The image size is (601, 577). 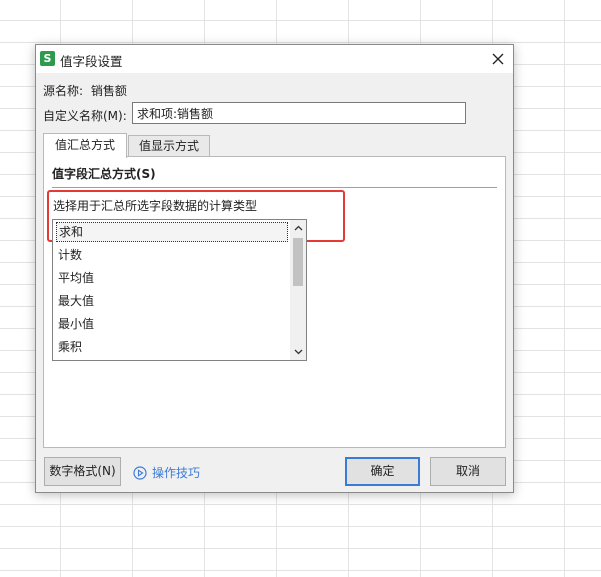 What do you see at coordinates (140, 472) in the screenshot?
I see `play-circle-icon` at bounding box center [140, 472].